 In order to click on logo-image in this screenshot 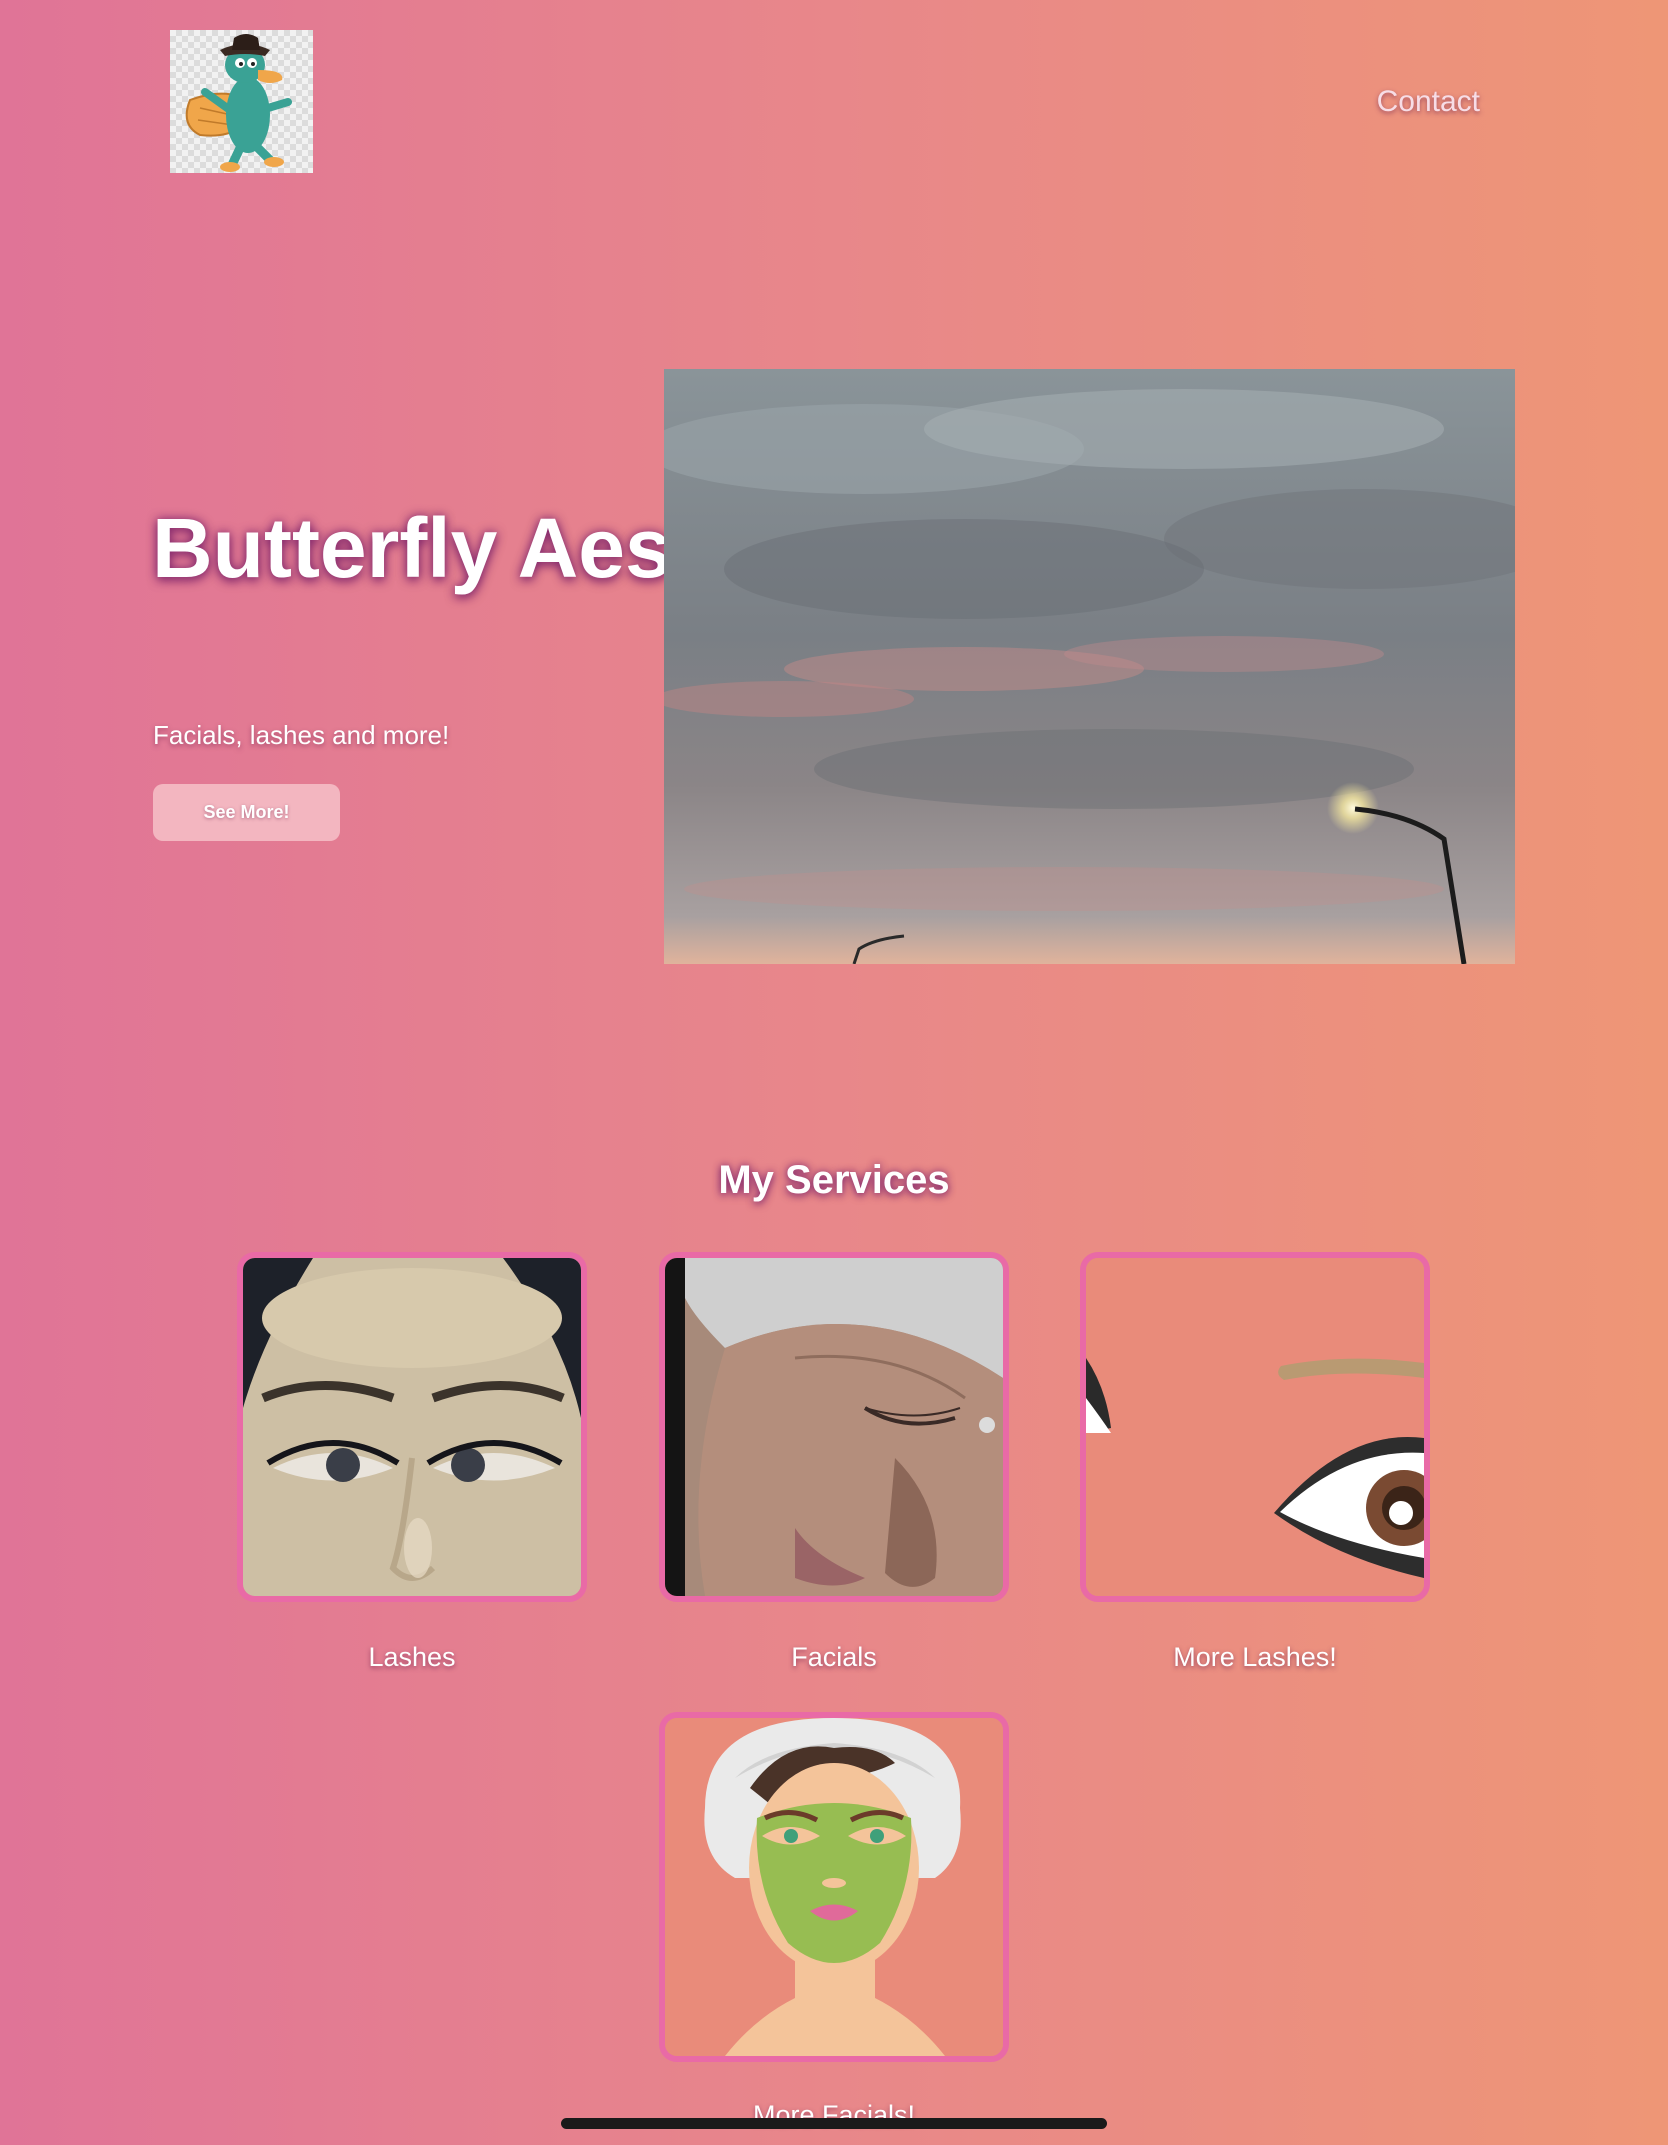, I will do `click(241, 101)`.